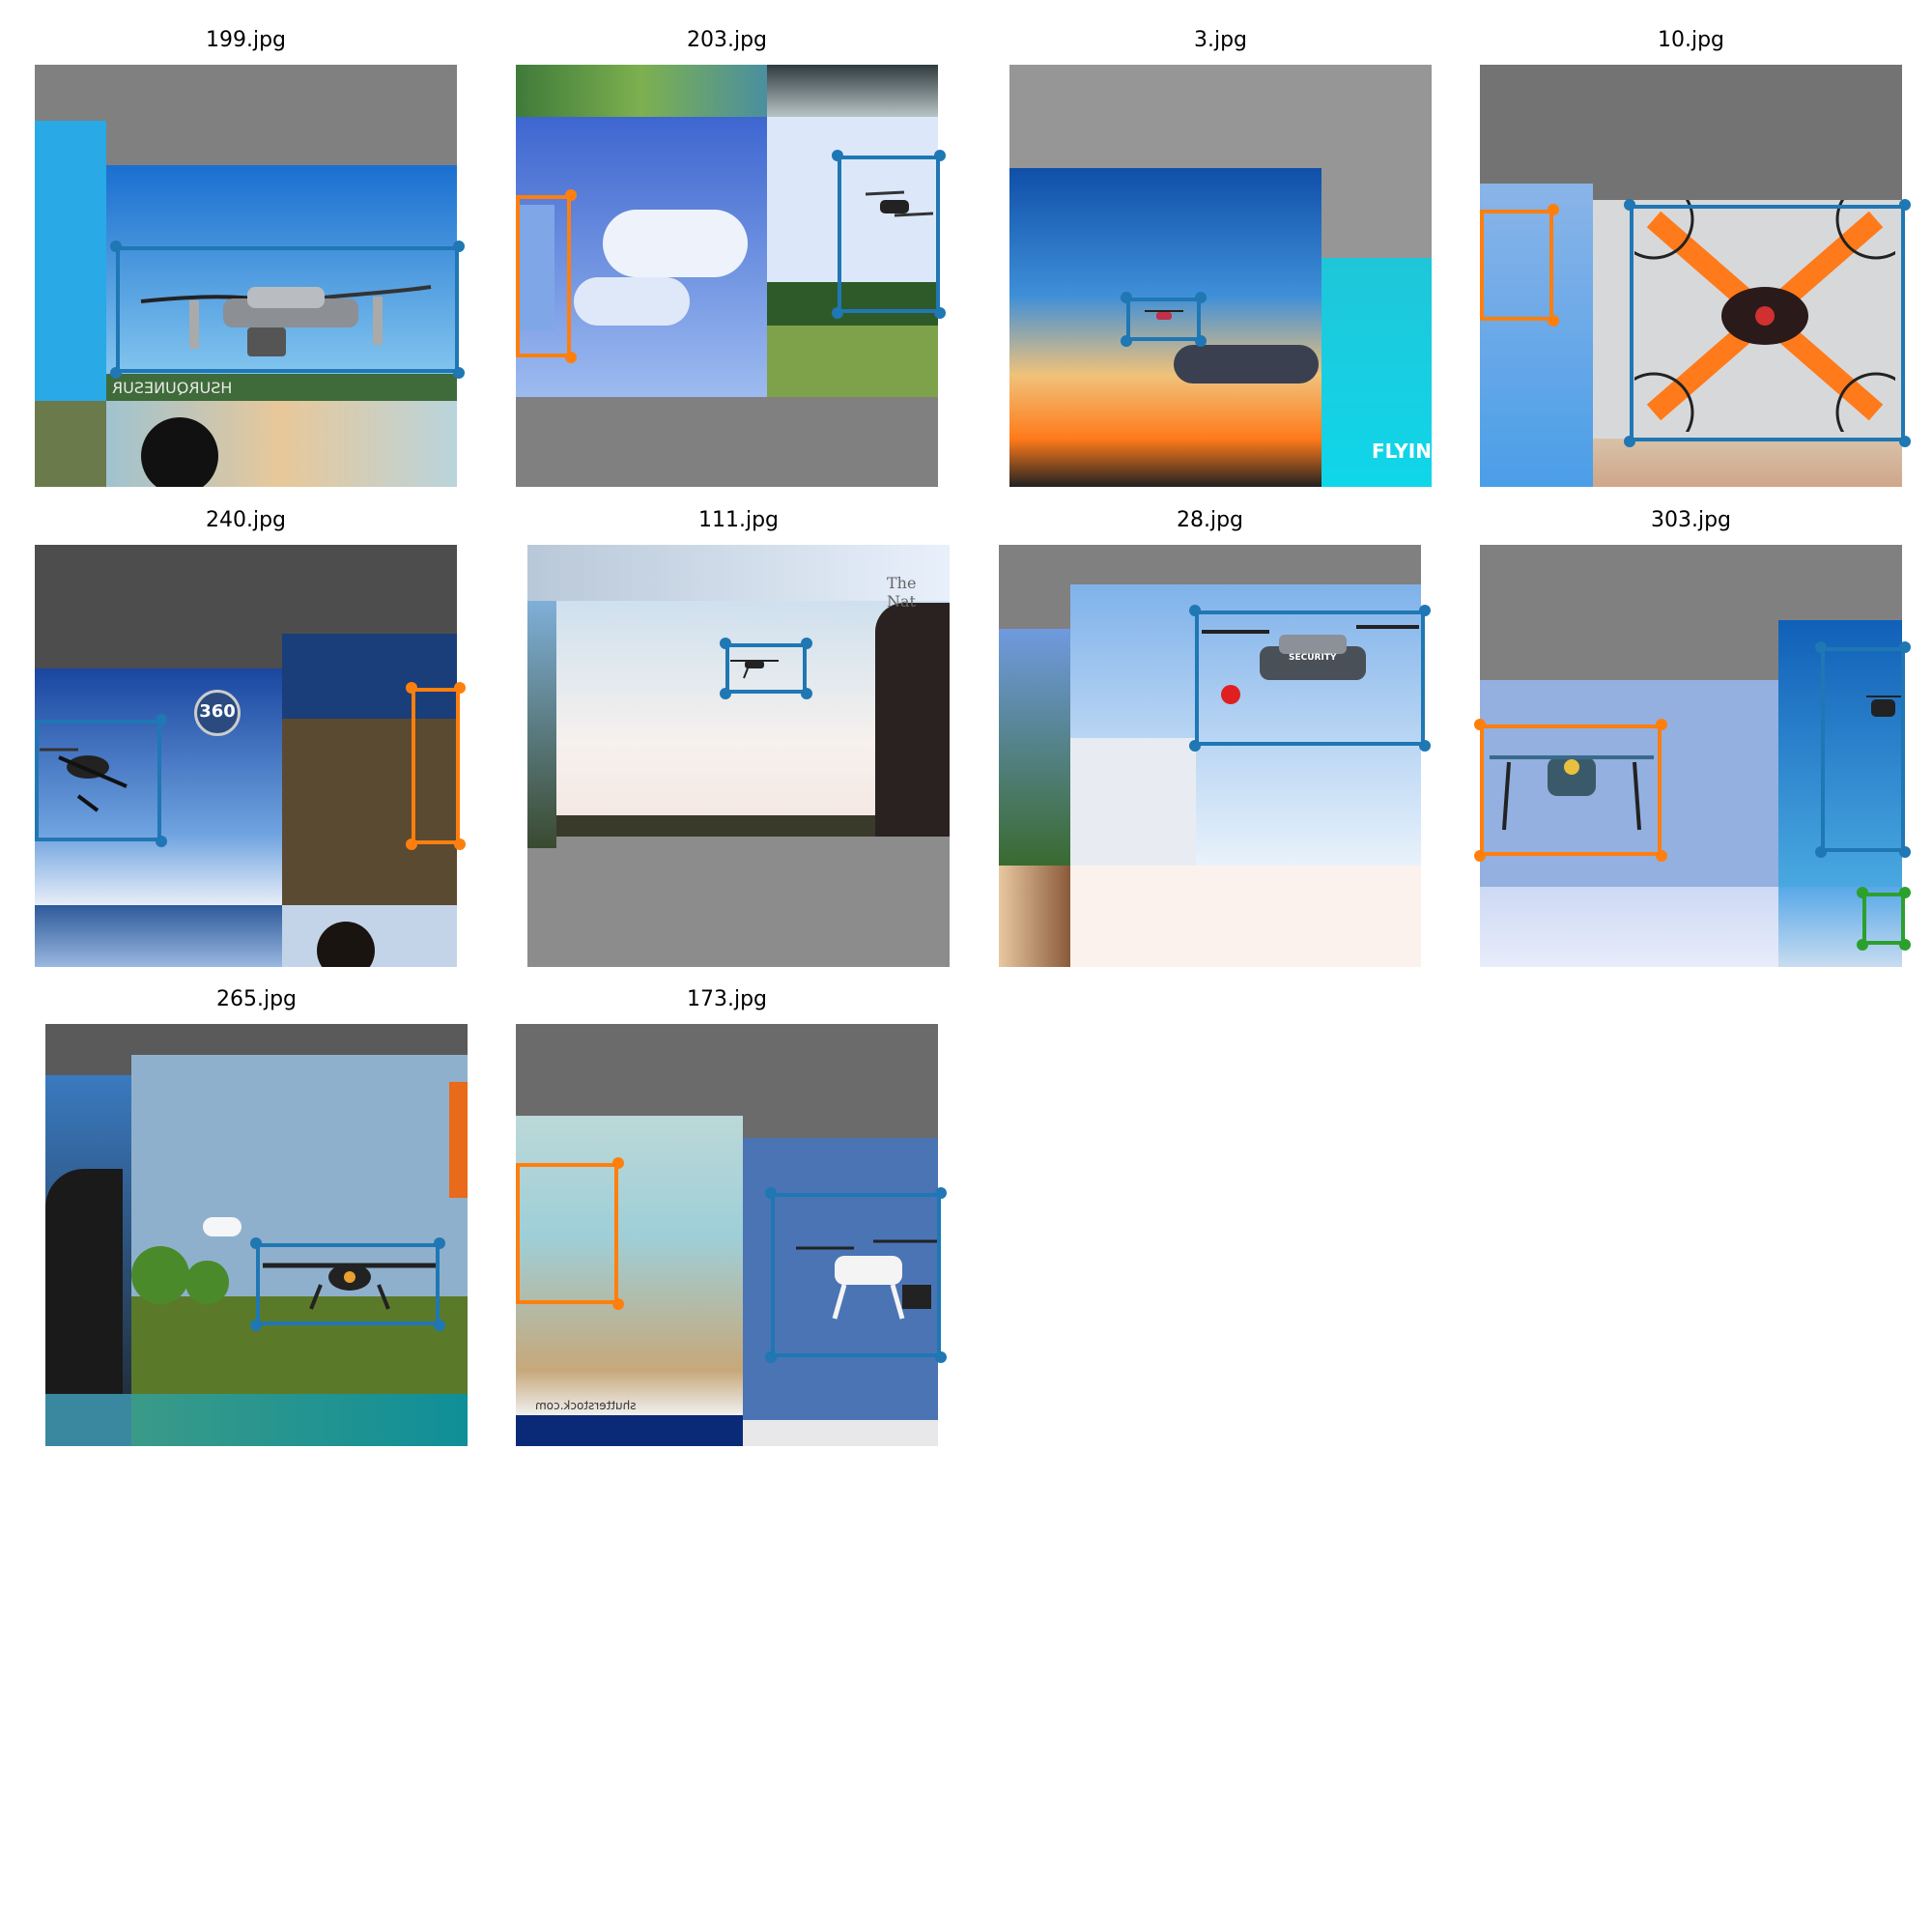 This screenshot has height=1932, width=1932. I want to click on panel-173: 173.jpg shutterstock.com, so click(731, 1216).